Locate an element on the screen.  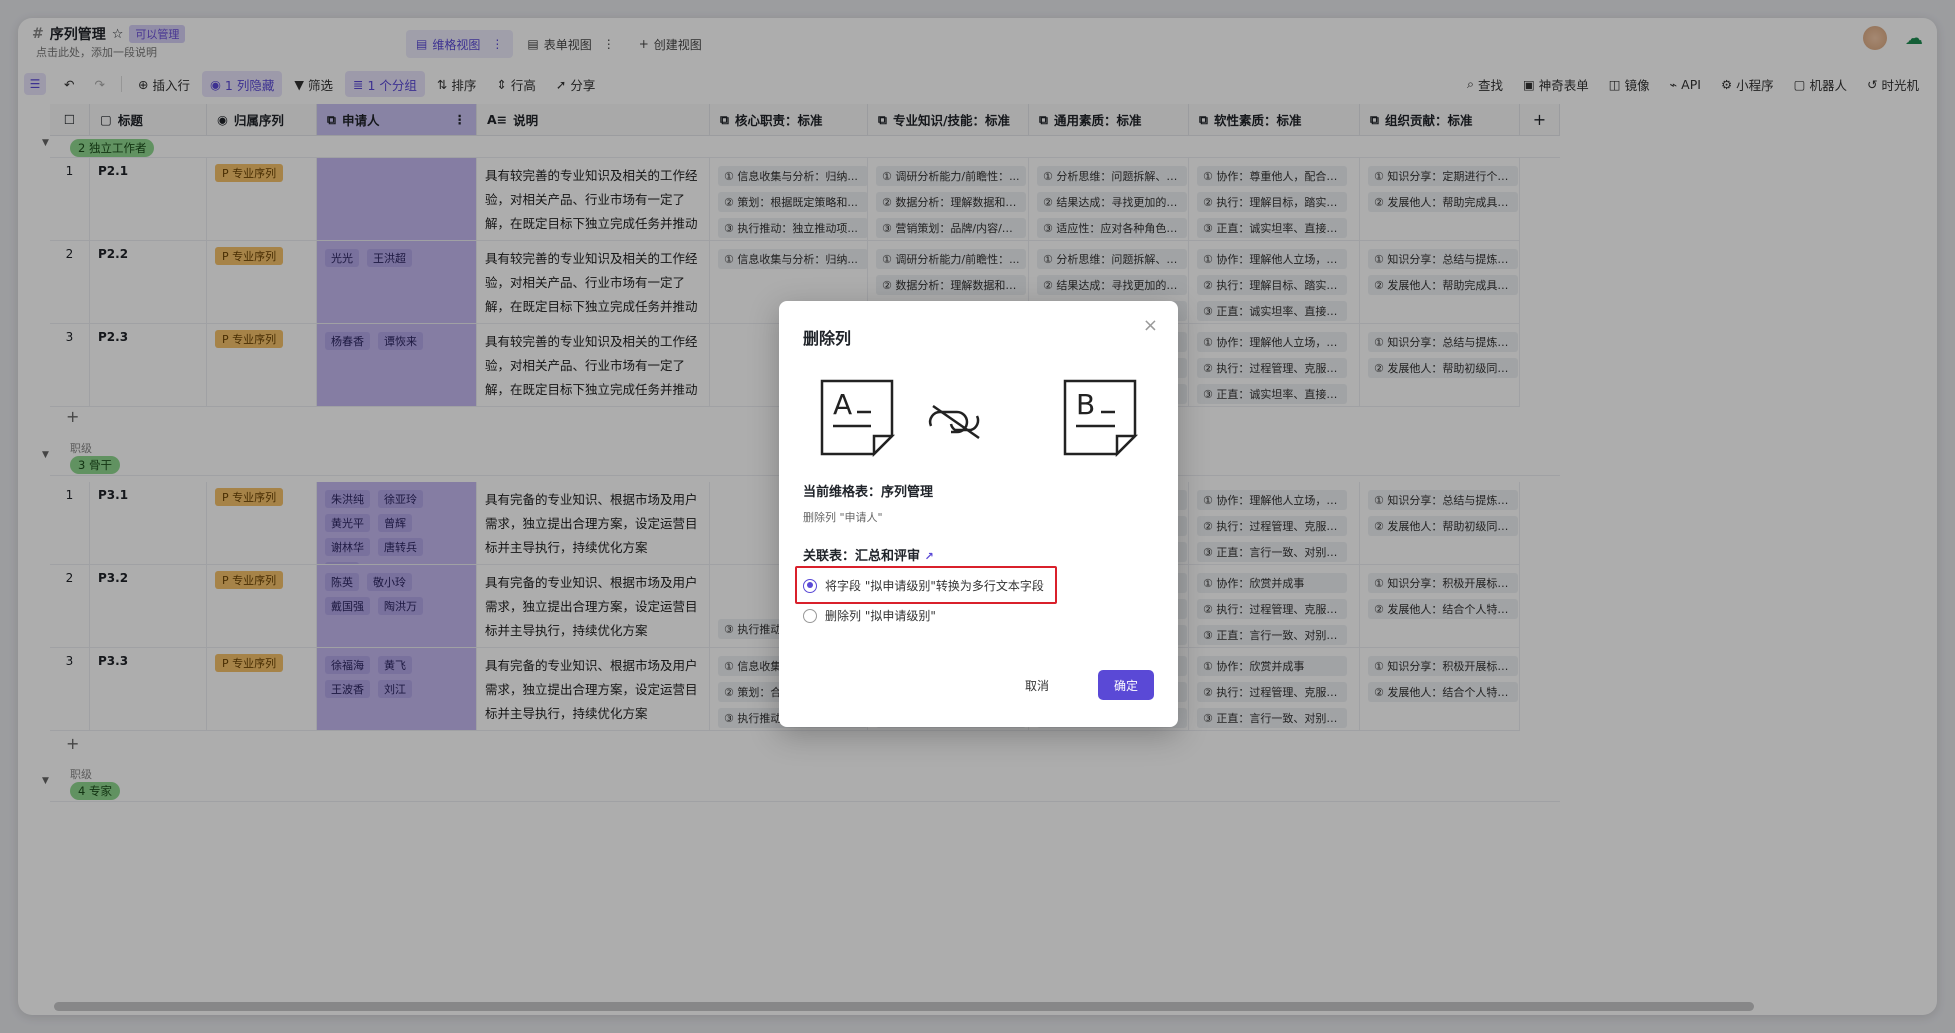
external-link-icon: ↗ is located at coordinates (929, 556).